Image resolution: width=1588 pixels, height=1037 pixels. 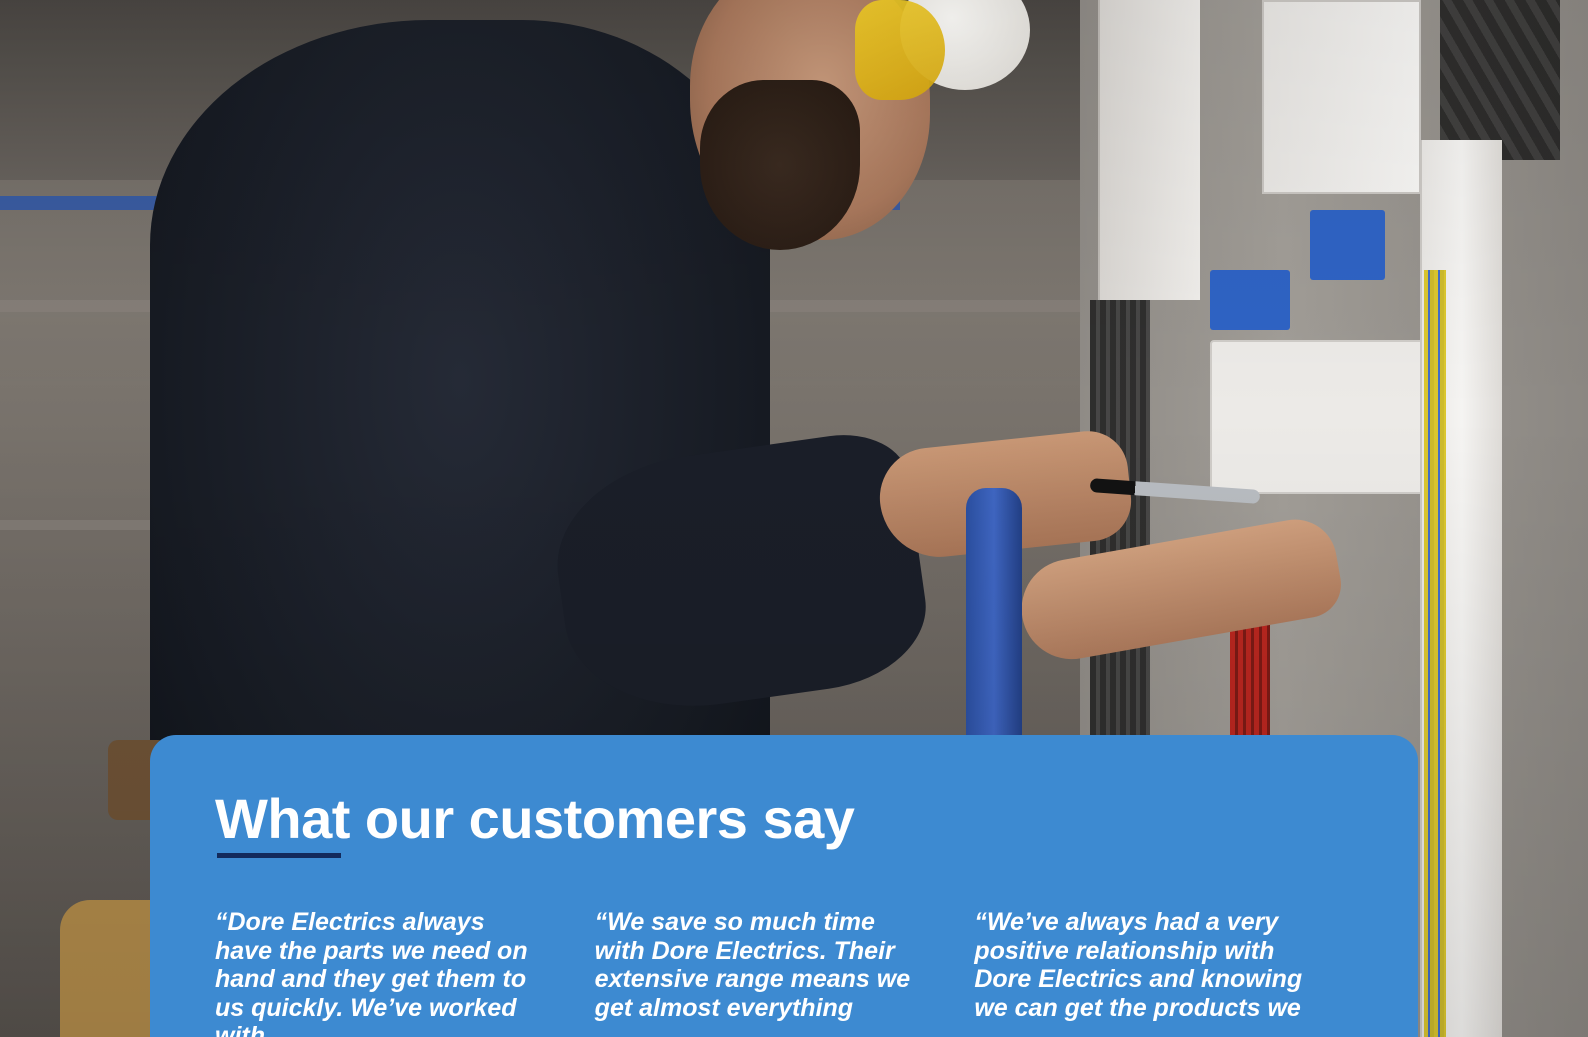 What do you see at coordinates (1317, 417) in the screenshot?
I see `photo-circuit-breakers` at bounding box center [1317, 417].